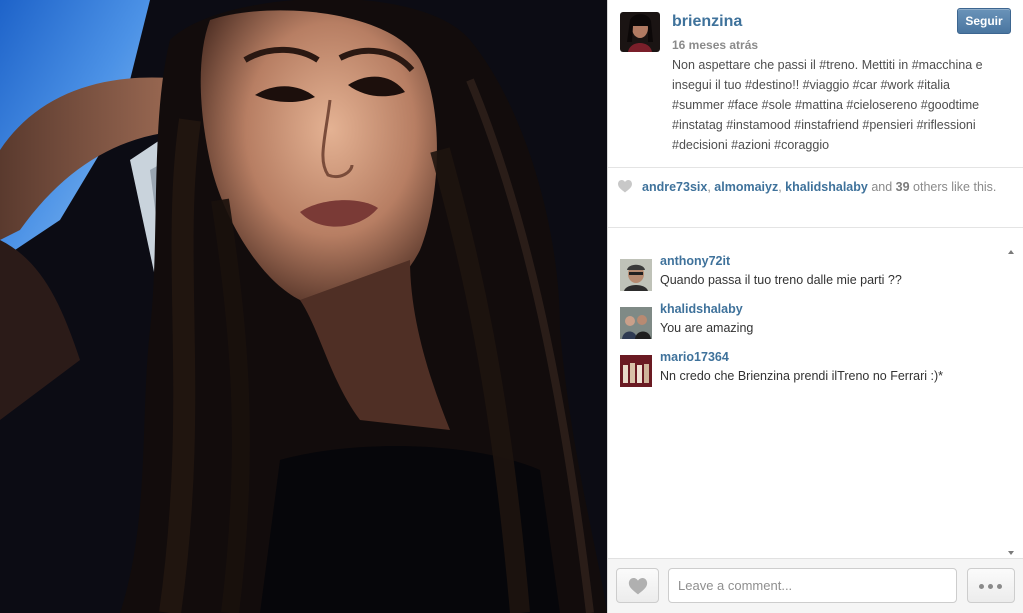 The image size is (1023, 613). I want to click on scroll-down-arrow-icon, so click(1011, 553).